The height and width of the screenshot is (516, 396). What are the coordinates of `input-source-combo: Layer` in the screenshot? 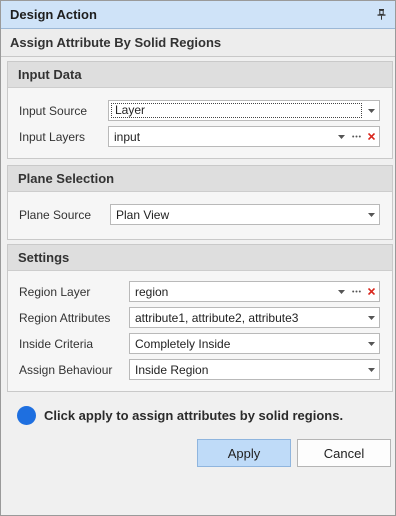 It's located at (244, 110).